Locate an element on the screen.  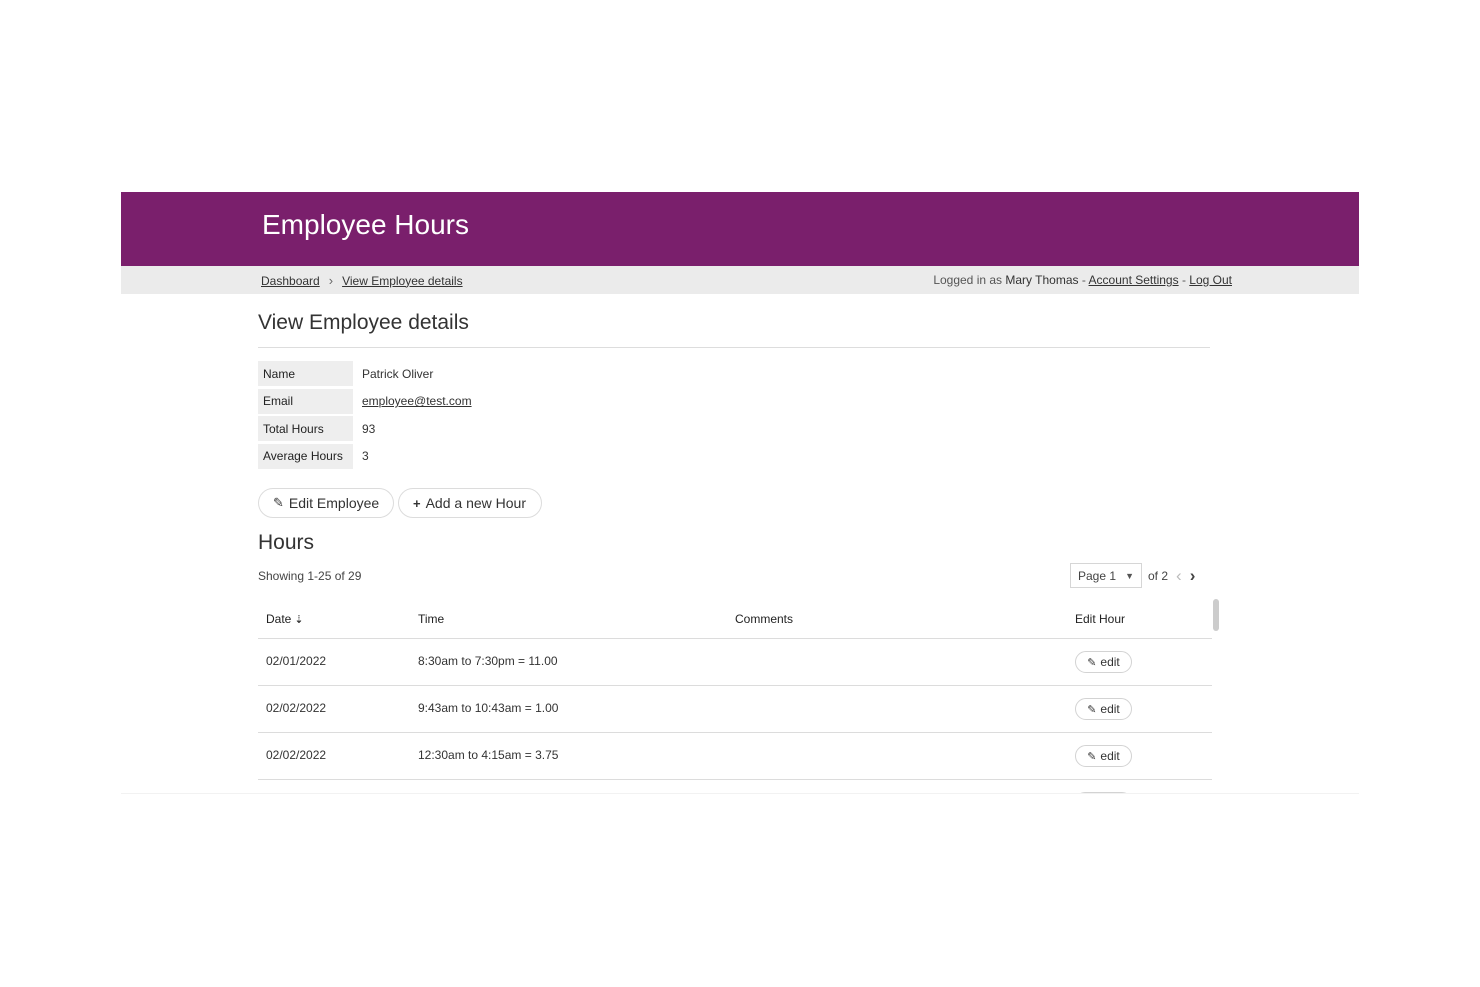
column-header-edit-hour: Edit Hour is located at coordinates (1100, 619).